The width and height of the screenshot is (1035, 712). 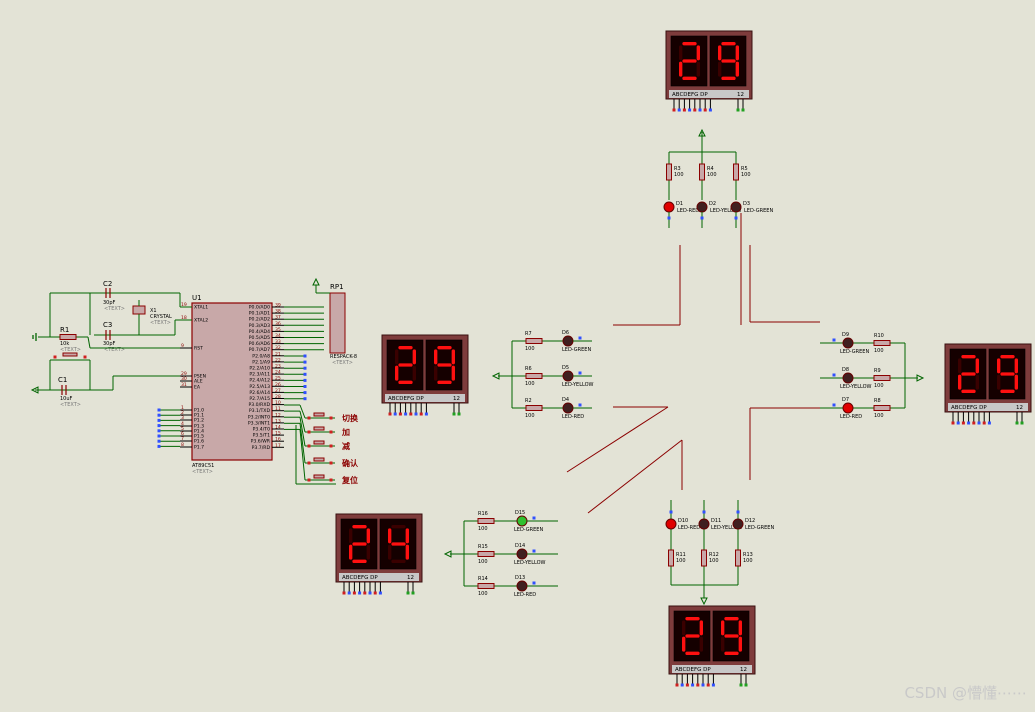 I want to click on mcu-pin-number: 38, so click(x=278, y=312).